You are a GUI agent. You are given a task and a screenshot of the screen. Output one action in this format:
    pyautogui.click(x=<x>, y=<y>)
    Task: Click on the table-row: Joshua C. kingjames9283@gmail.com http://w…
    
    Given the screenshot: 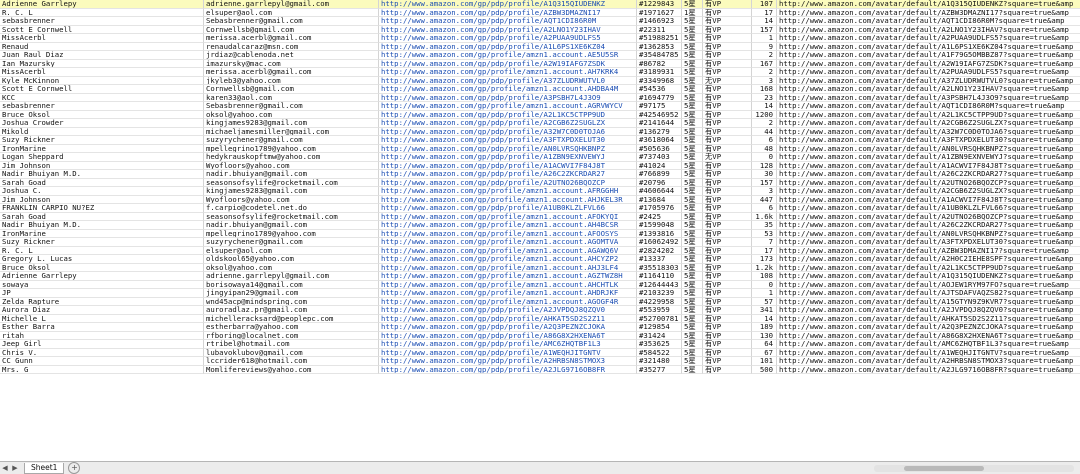 What is the action you would take?
    pyautogui.click(x=540, y=191)
    